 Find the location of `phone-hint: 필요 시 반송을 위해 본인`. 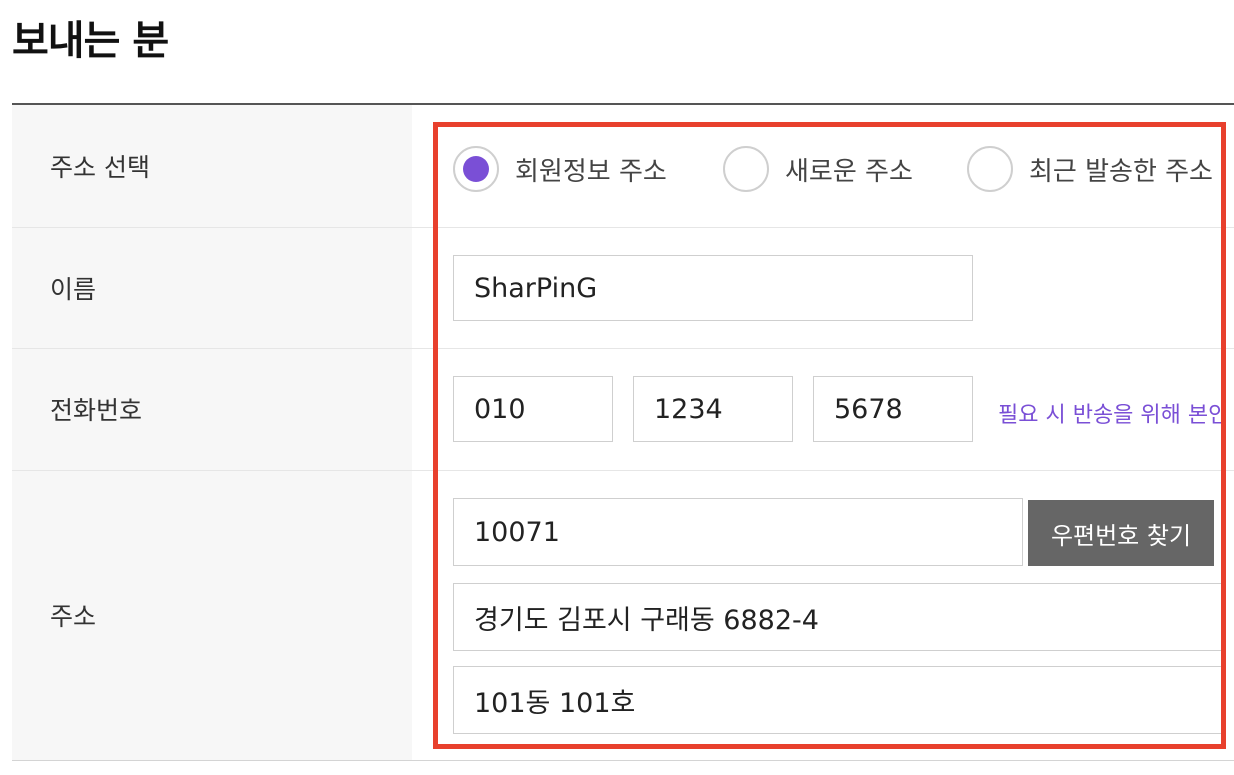

phone-hint: 필요 시 반송을 위해 본인 is located at coordinates (1112, 415).